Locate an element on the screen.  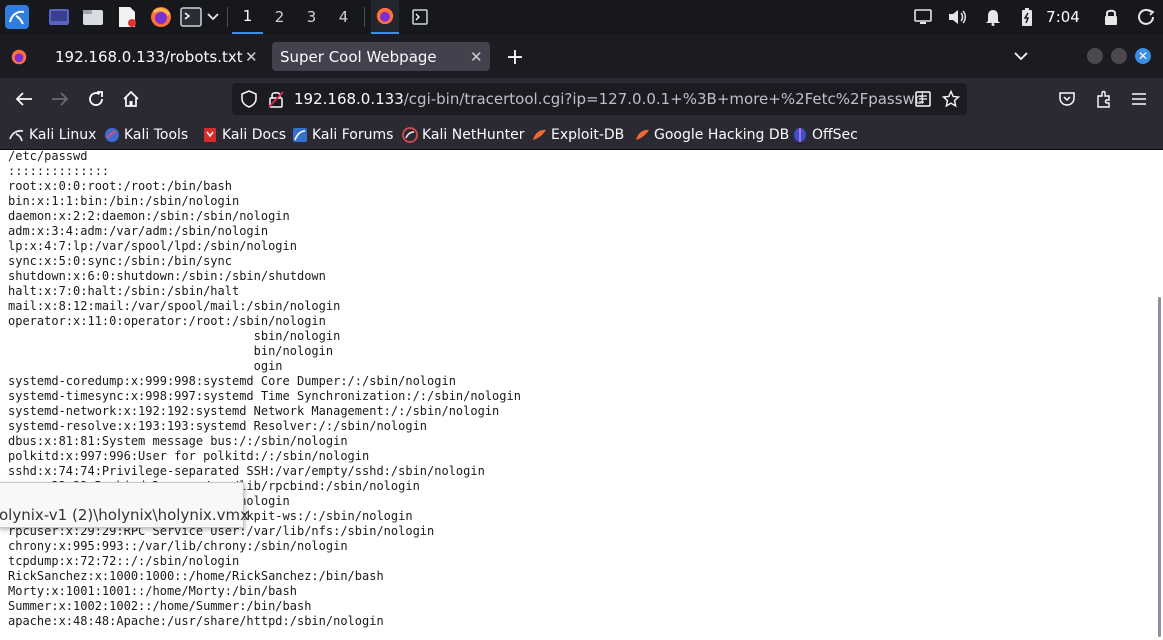
bookmark-kali-docs: Kali Docs is located at coordinates (244, 135).